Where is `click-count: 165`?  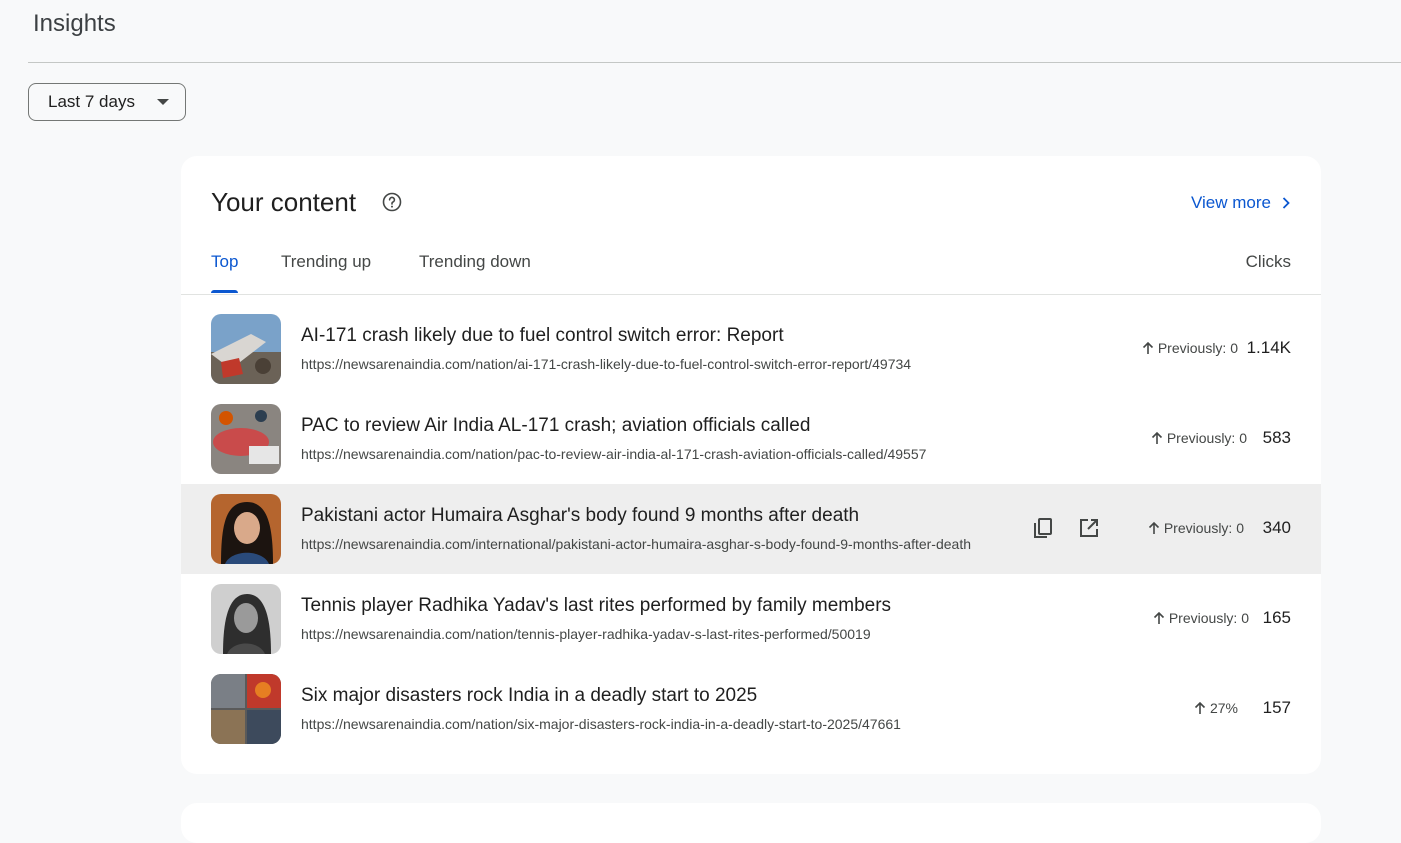
click-count: 165 is located at coordinates (1276, 617).